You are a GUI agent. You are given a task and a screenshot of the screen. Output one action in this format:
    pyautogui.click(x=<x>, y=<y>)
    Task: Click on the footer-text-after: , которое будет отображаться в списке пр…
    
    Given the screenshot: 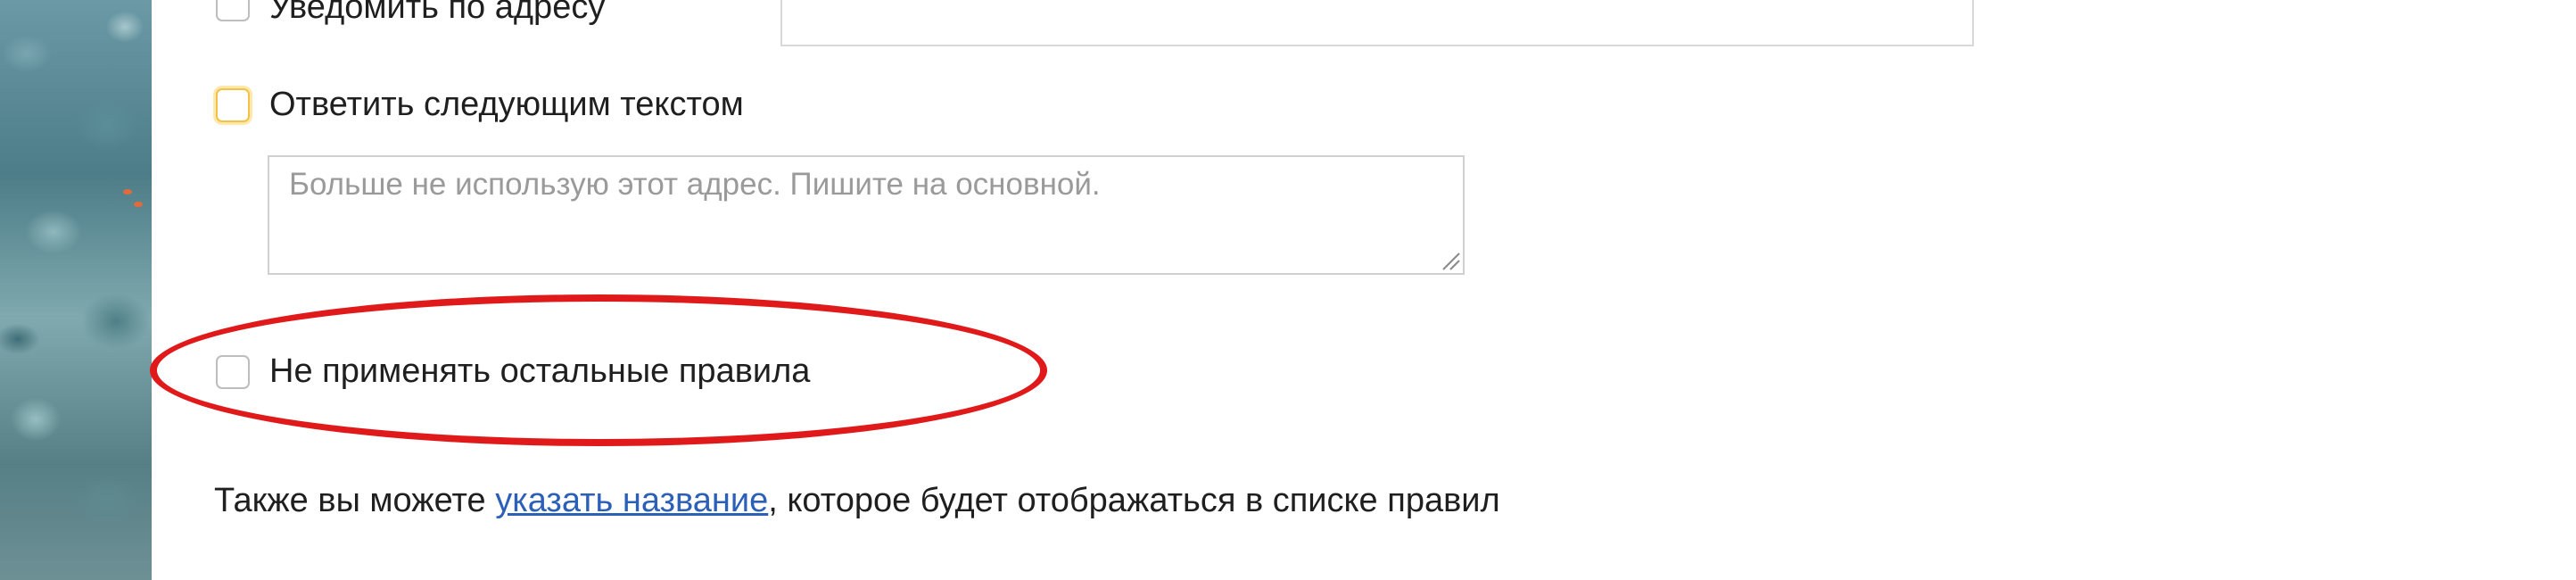 What is the action you would take?
    pyautogui.click(x=1134, y=500)
    